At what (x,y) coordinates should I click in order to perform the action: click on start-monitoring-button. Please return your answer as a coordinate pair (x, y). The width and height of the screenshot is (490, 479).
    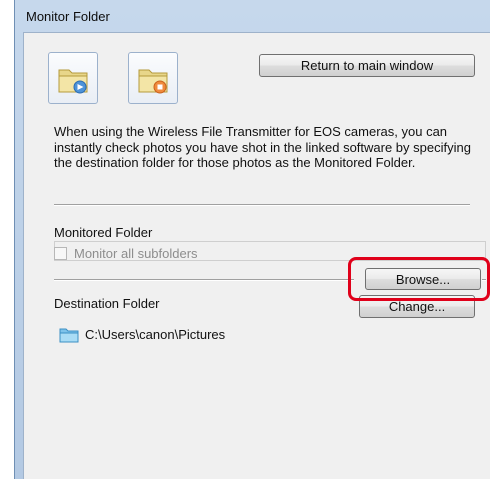
    Looking at the image, I should click on (73, 78).